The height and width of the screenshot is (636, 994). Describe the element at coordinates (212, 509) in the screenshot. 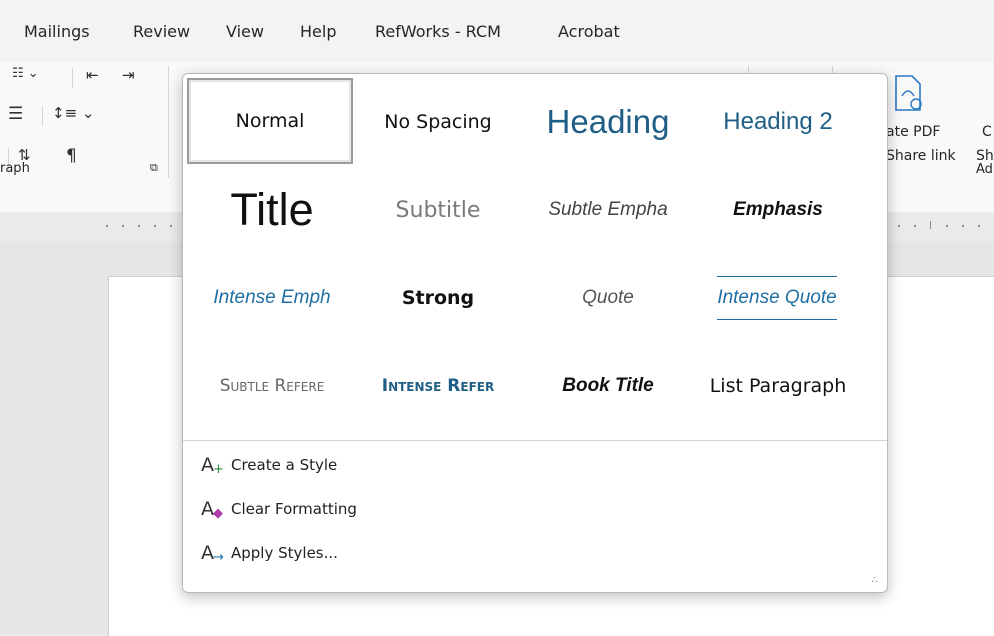

I see `clear-formatting-icon: A ◆` at that location.